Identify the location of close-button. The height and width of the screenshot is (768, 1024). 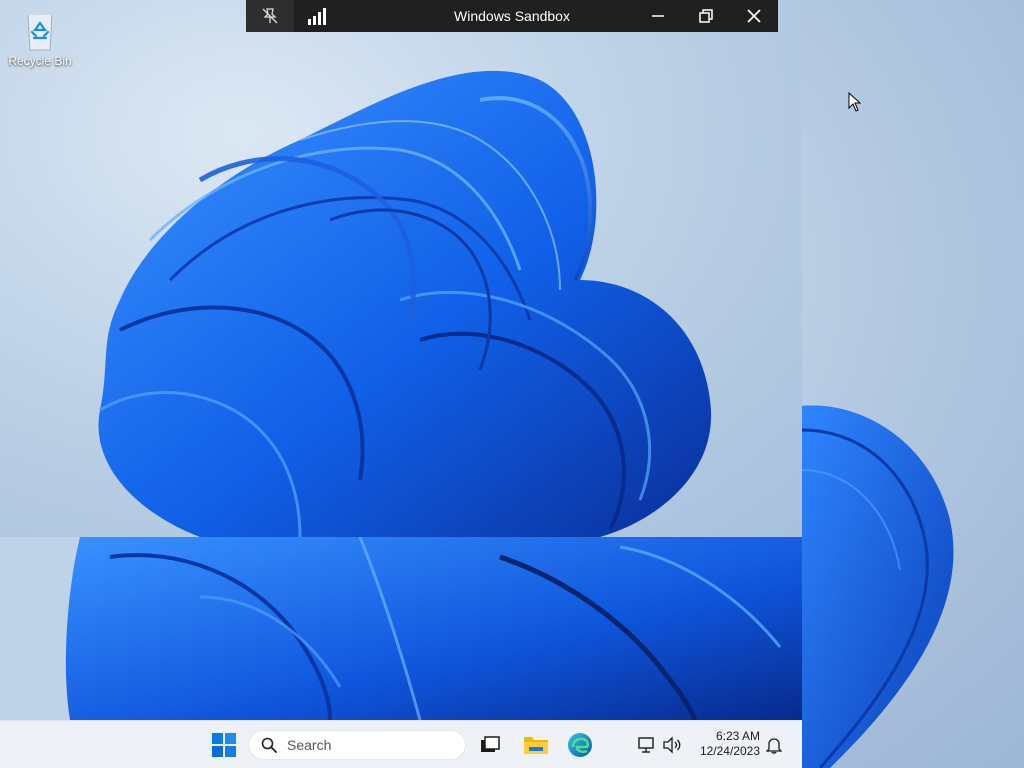
(754, 16).